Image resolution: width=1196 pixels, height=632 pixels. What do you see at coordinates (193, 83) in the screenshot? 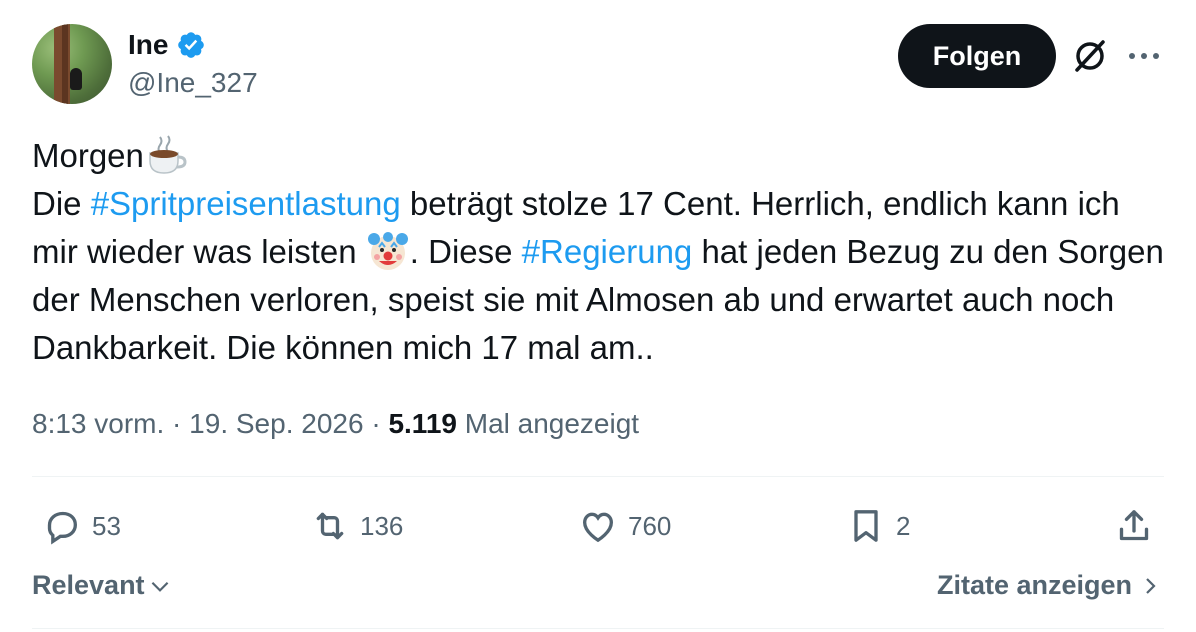
I see `author-handle: @Ine_327` at bounding box center [193, 83].